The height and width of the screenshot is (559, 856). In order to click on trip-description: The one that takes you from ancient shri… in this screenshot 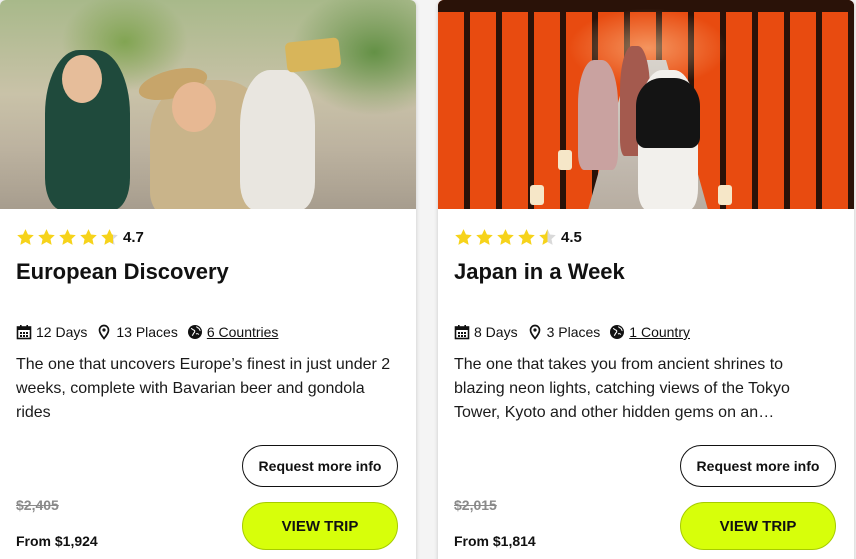, I will do `click(622, 388)`.